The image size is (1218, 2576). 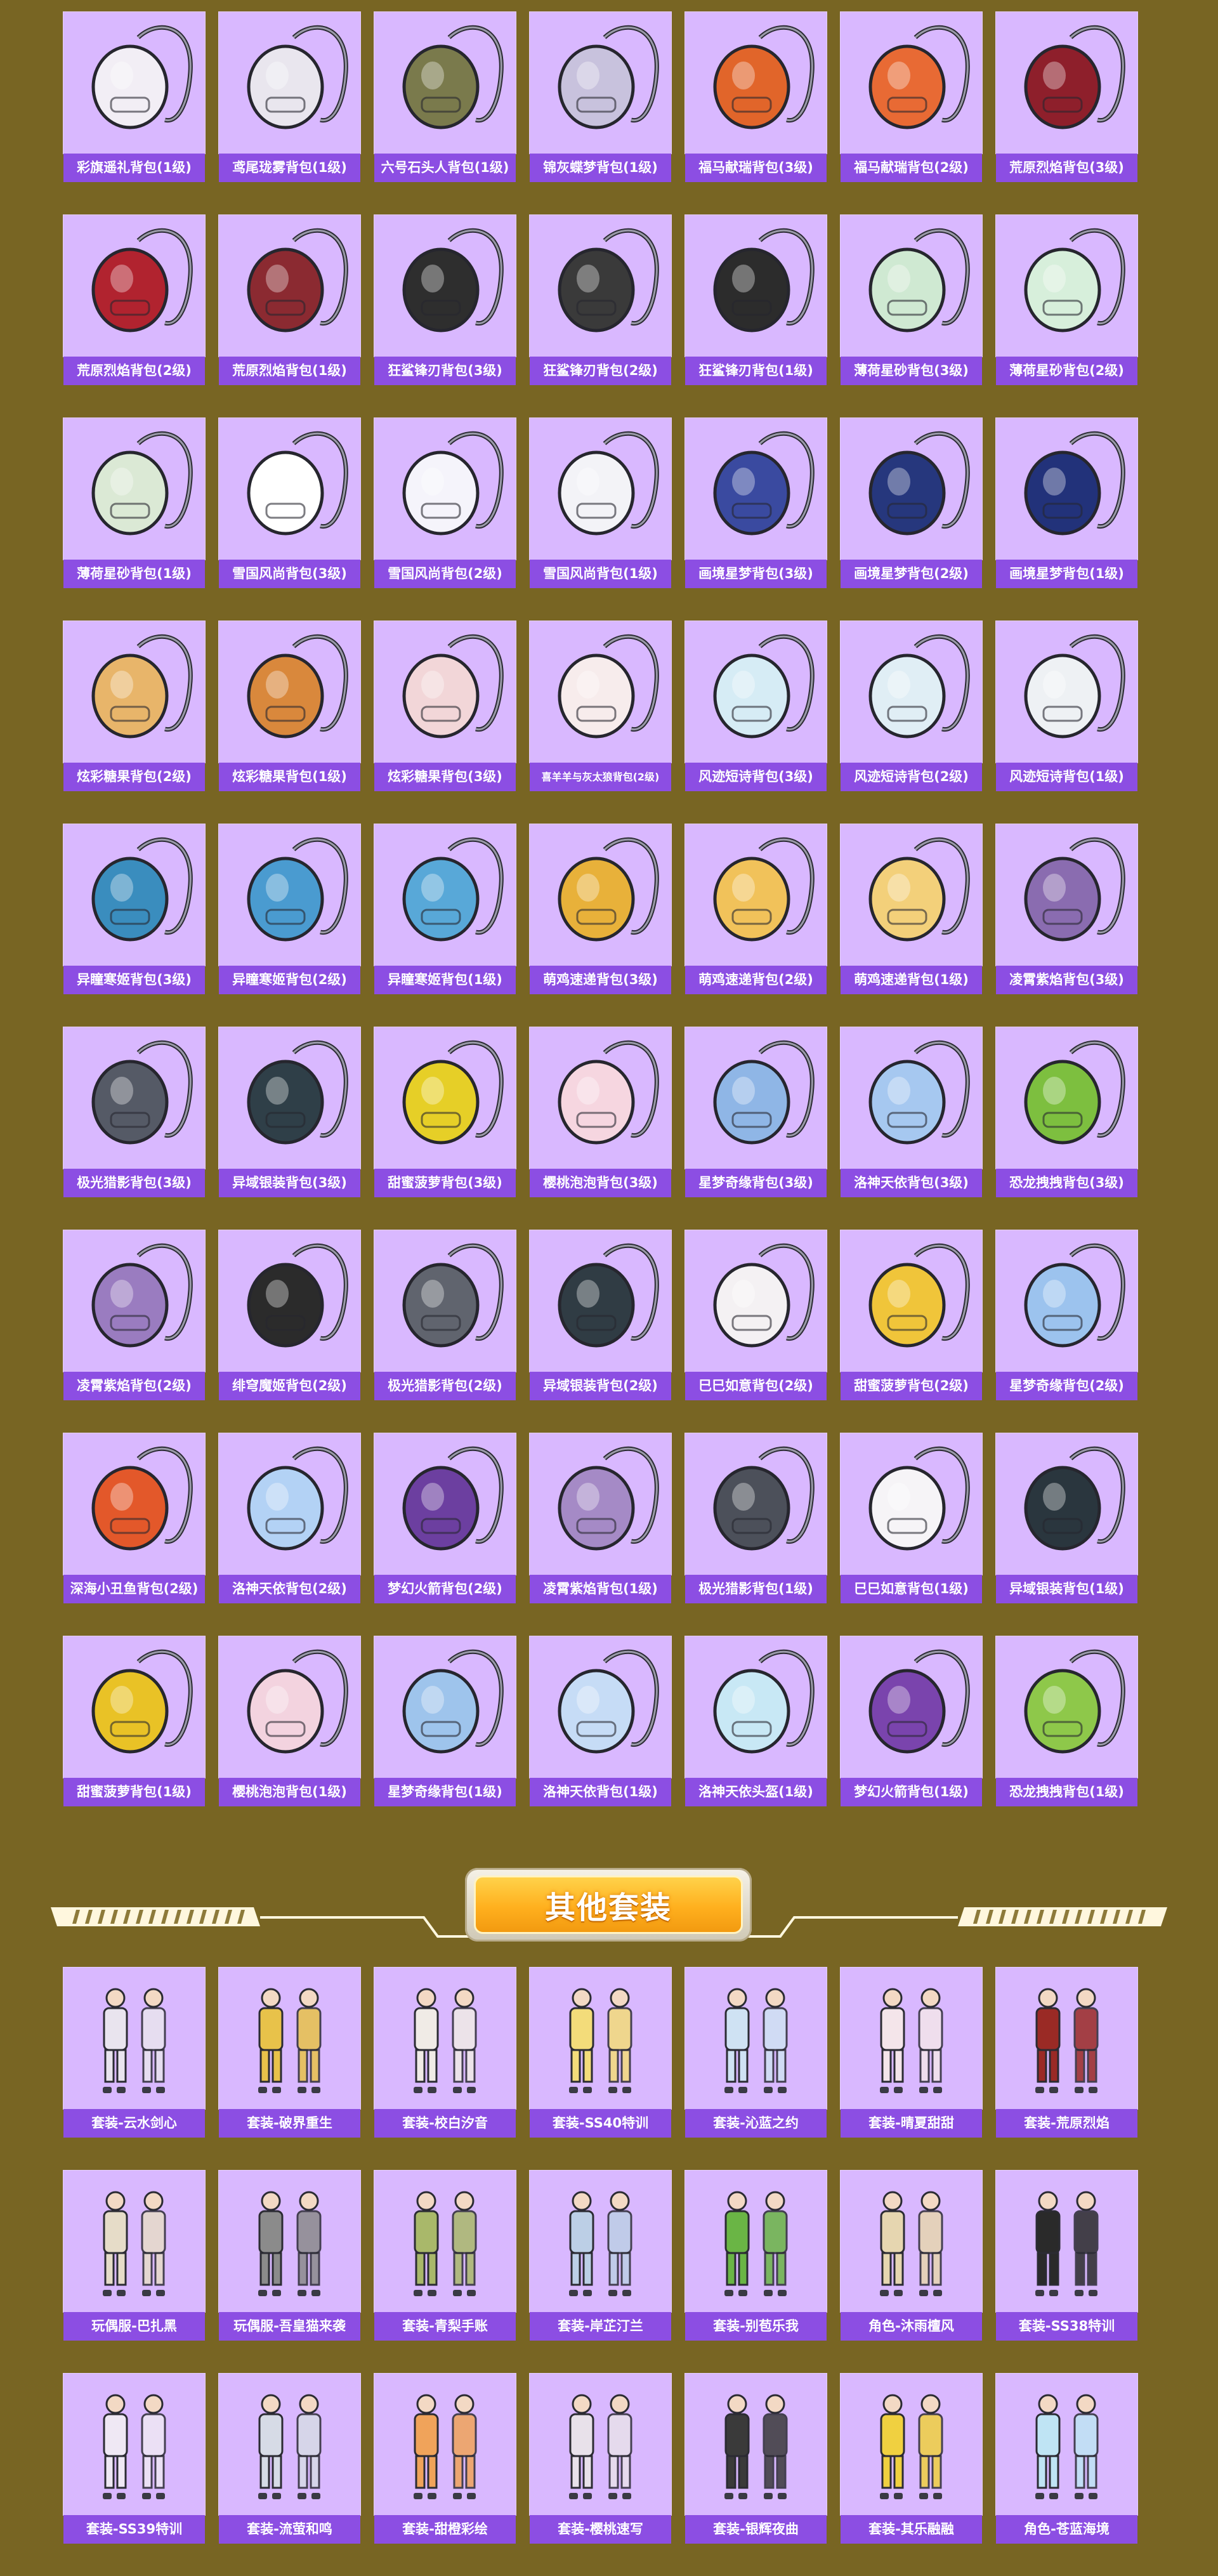 I want to click on backpack-card: 梦幻火箭背包(1级), so click(x=912, y=1721).